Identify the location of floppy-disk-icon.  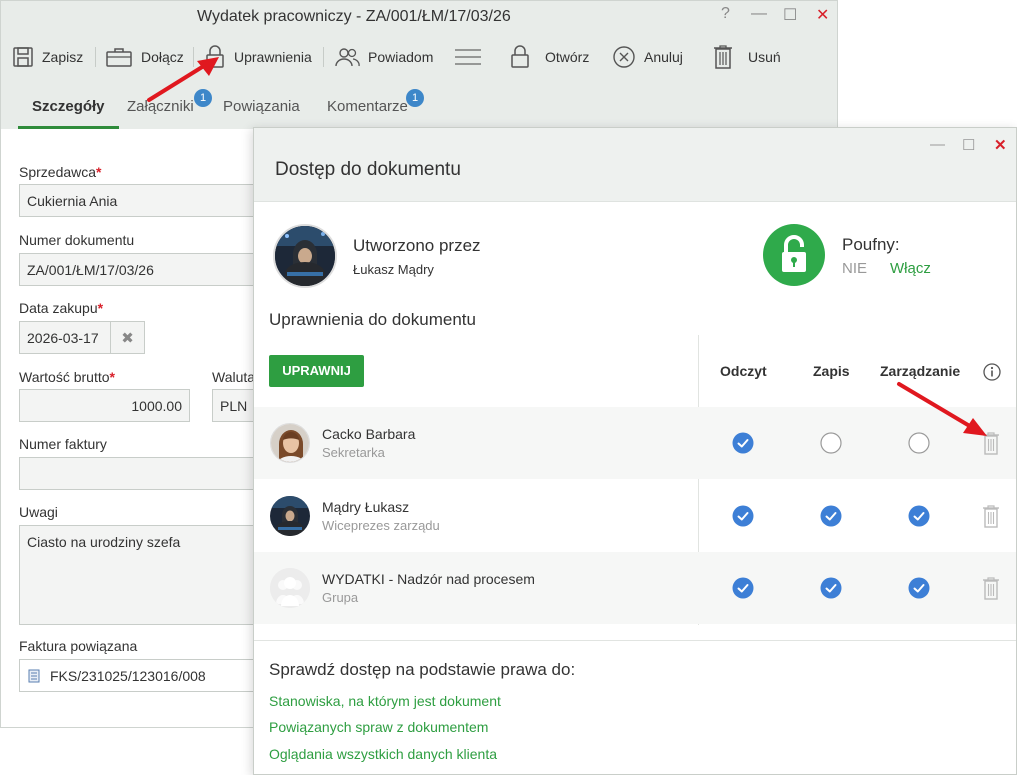
(23, 57).